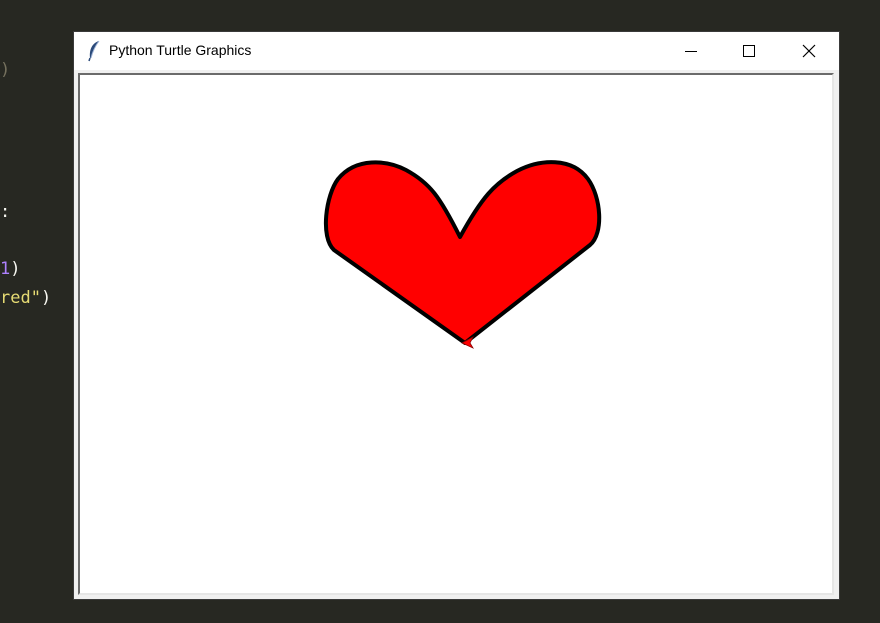 The width and height of the screenshot is (880, 623). Describe the element at coordinates (37, 311) in the screenshot. I see `code-editor-background: ) : 1) red")` at that location.